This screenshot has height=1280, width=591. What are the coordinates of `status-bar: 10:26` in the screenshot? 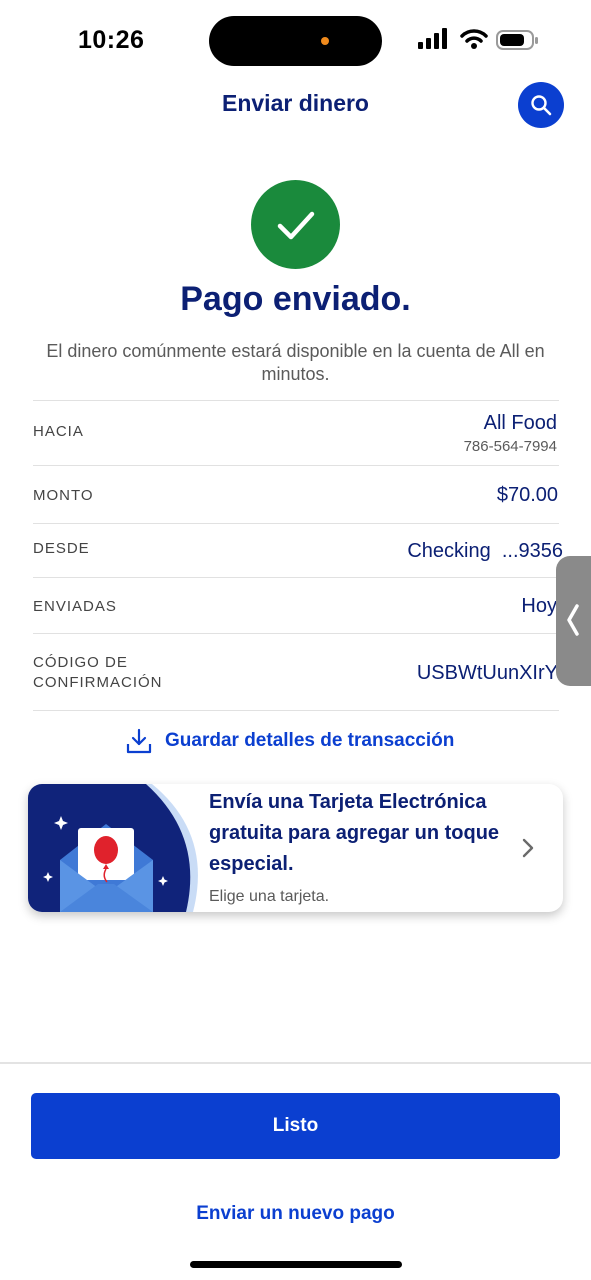 It's located at (295, 40).